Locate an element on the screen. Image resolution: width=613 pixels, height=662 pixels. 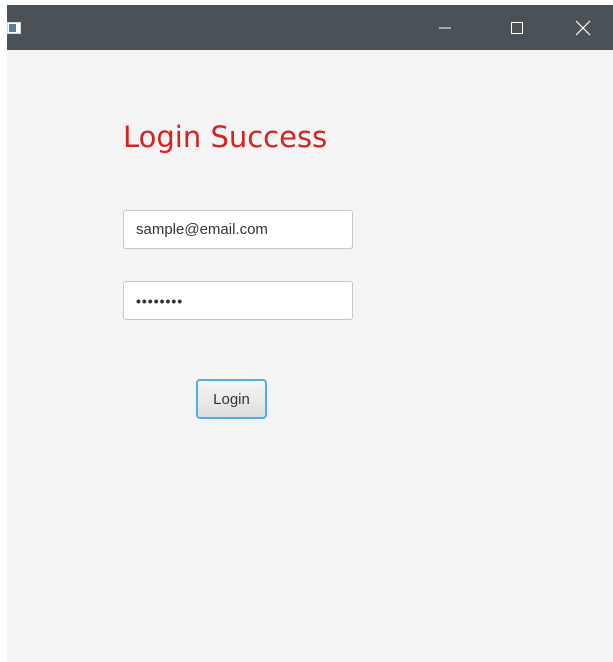
close-icon is located at coordinates (583, 27).